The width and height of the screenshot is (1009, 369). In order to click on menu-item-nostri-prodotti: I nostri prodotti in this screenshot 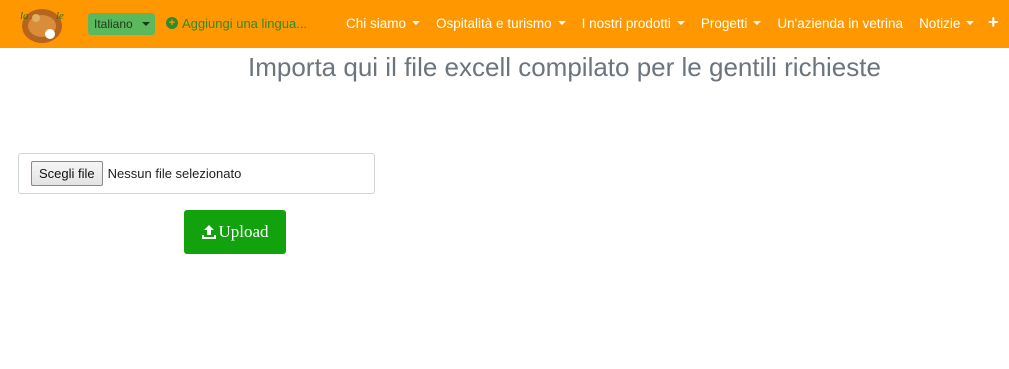, I will do `click(633, 23)`.